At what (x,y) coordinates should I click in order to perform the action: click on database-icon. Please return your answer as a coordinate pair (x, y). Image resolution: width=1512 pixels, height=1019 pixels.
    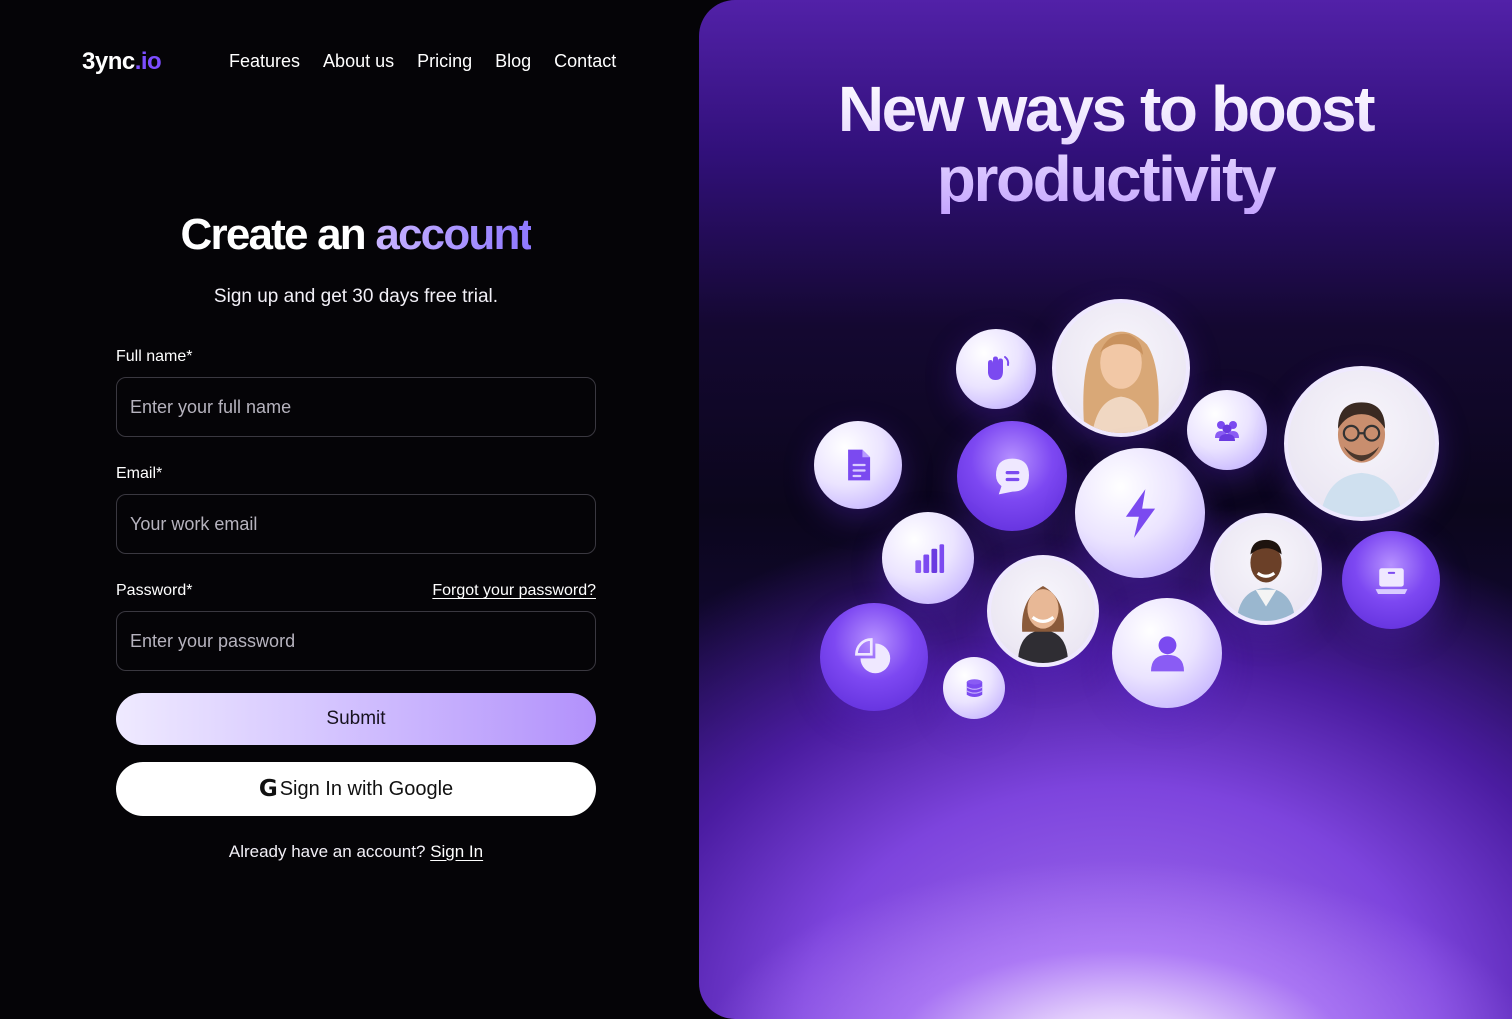
    Looking at the image, I should click on (974, 688).